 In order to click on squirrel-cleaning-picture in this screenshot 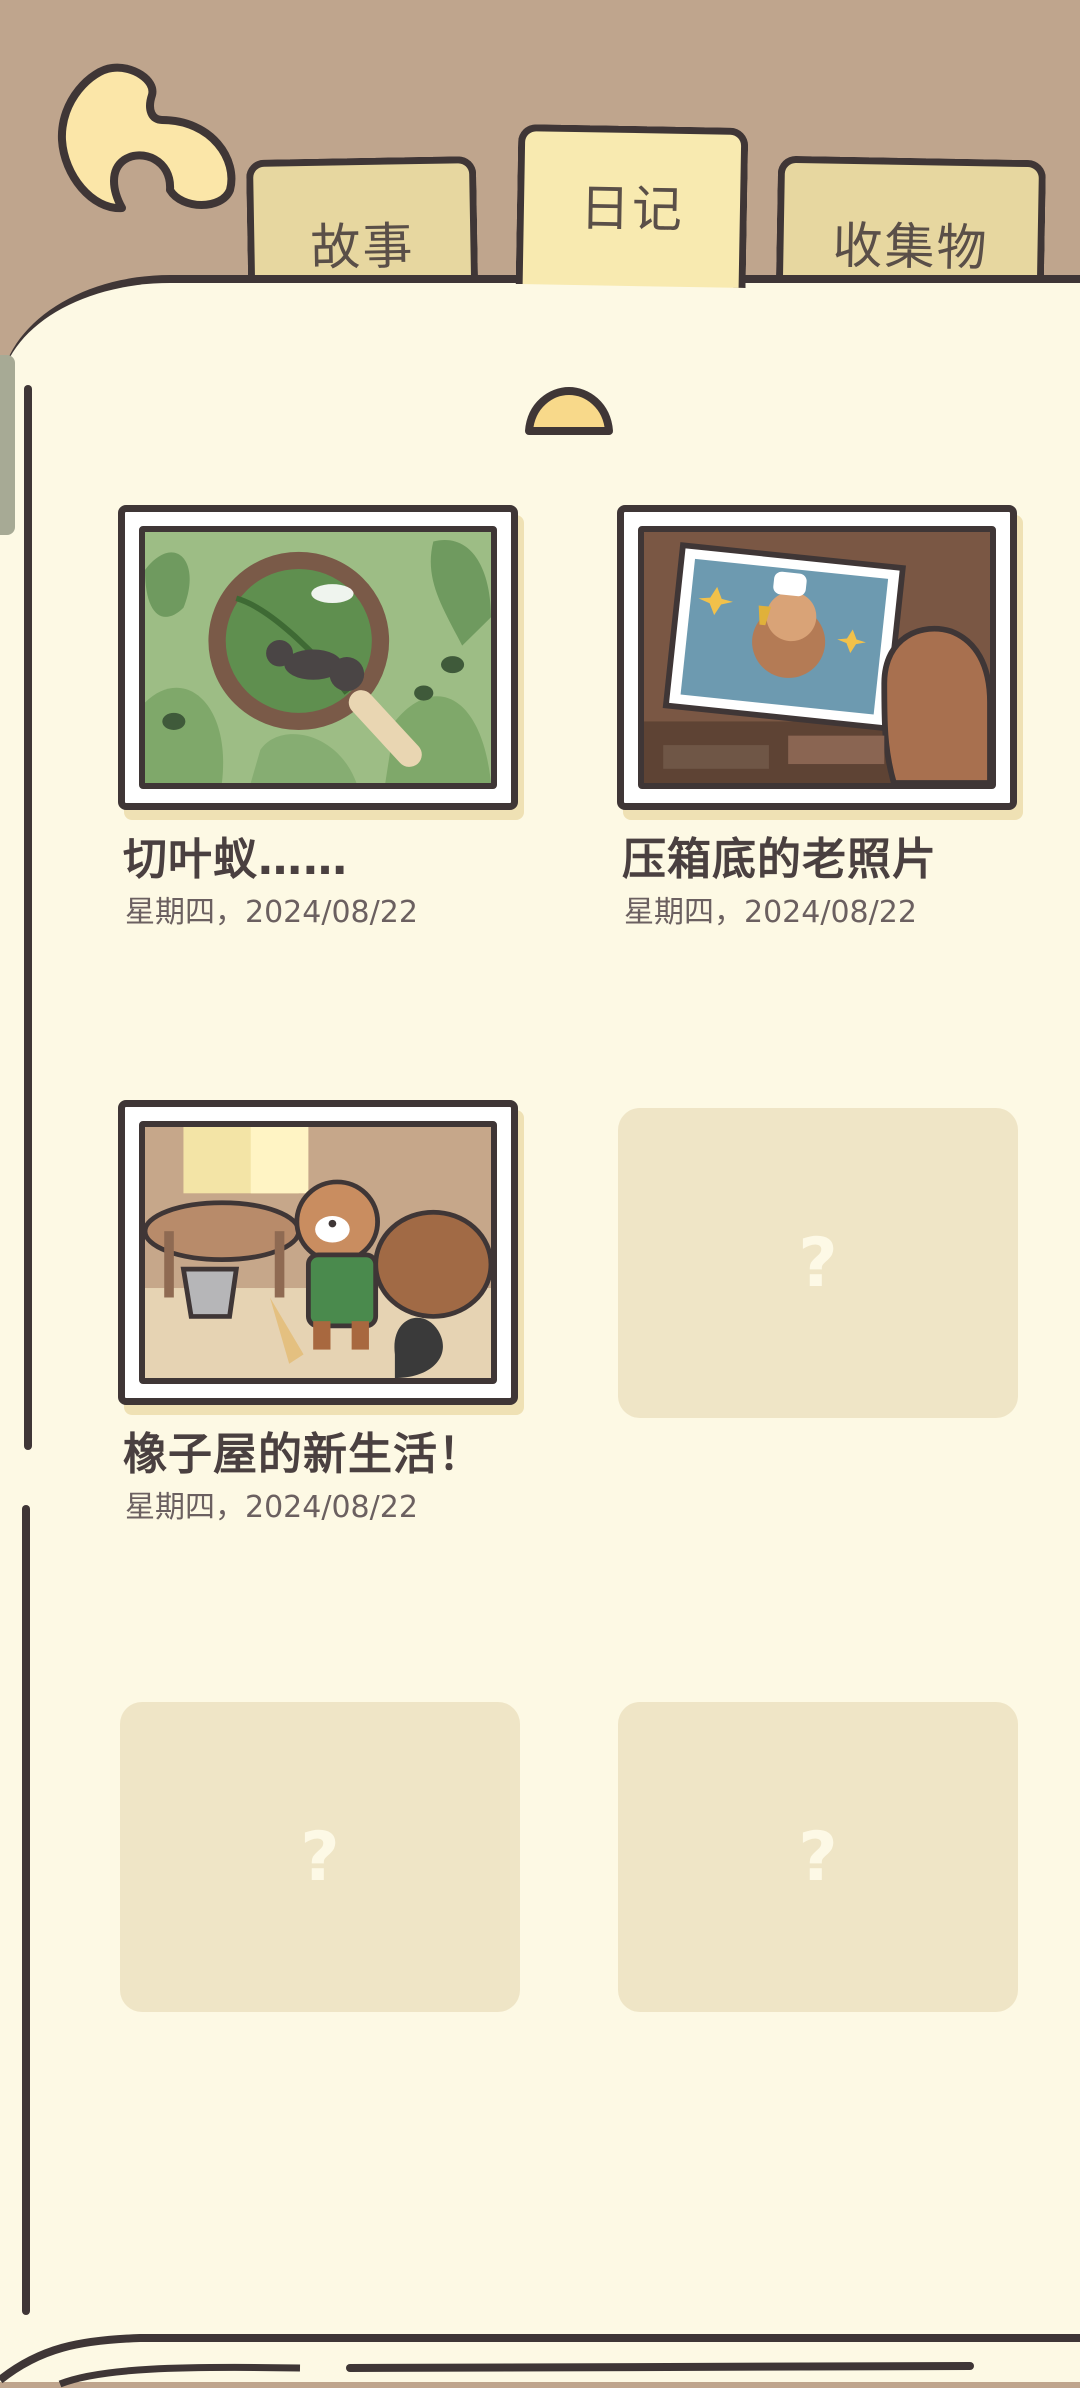, I will do `click(318, 1252)`.